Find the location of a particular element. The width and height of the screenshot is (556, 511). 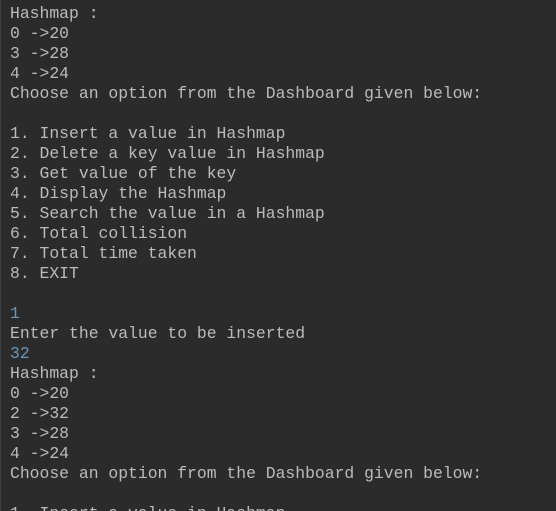

console-output-line: 2. Delete a key value in Hashmap is located at coordinates (167, 153).